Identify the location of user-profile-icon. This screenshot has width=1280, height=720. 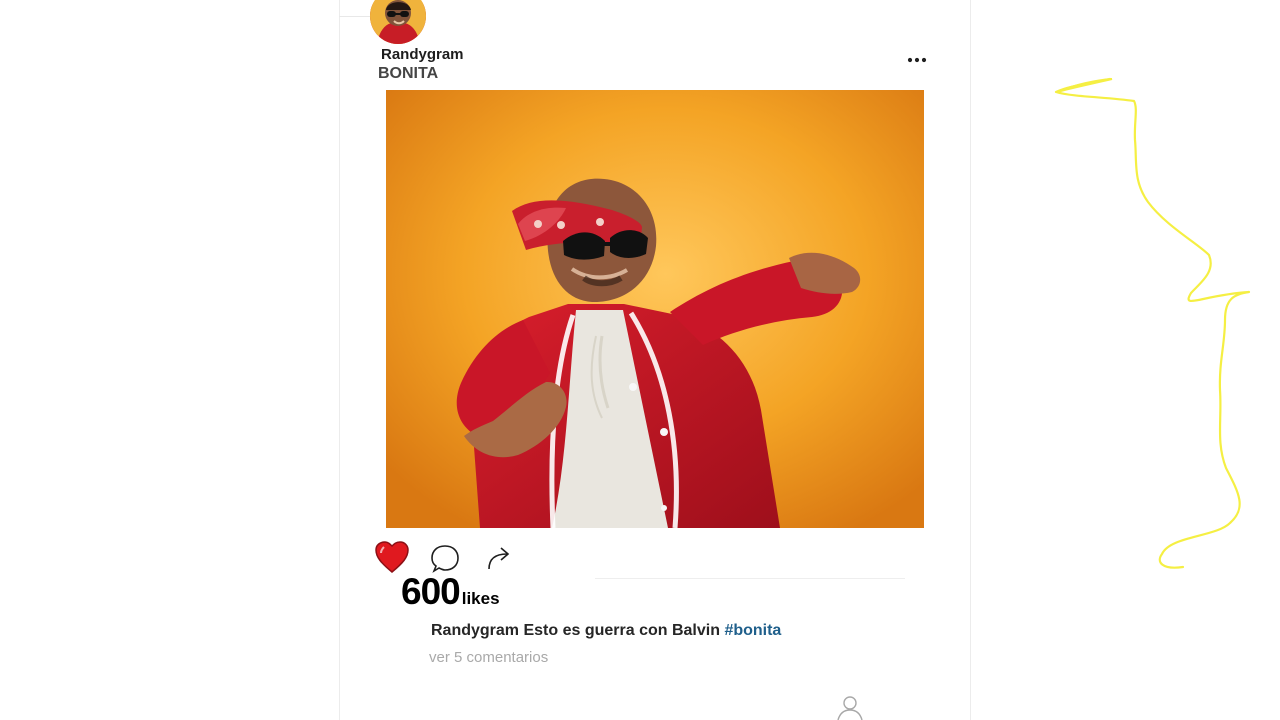
(850, 708).